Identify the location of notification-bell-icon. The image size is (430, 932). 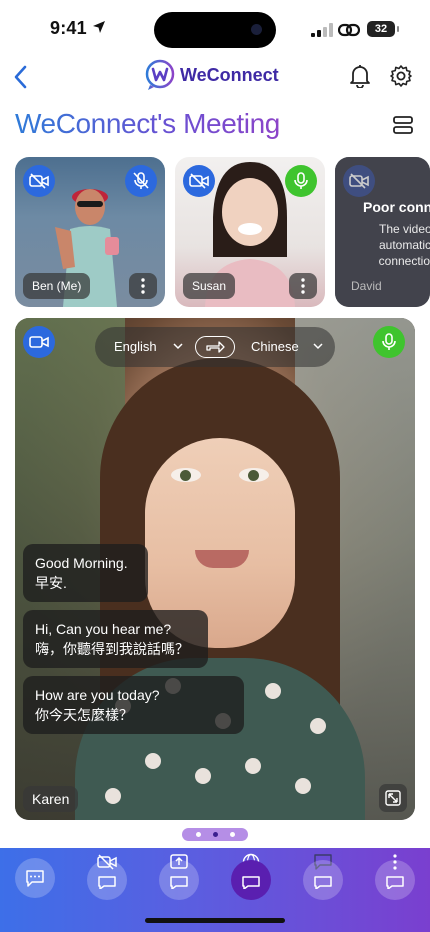
(360, 76).